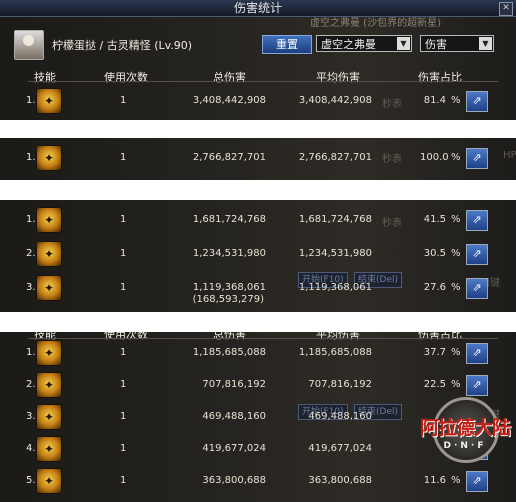  What do you see at coordinates (434, 384) in the screenshot?
I see `row-share-percent: 22.5` at bounding box center [434, 384].